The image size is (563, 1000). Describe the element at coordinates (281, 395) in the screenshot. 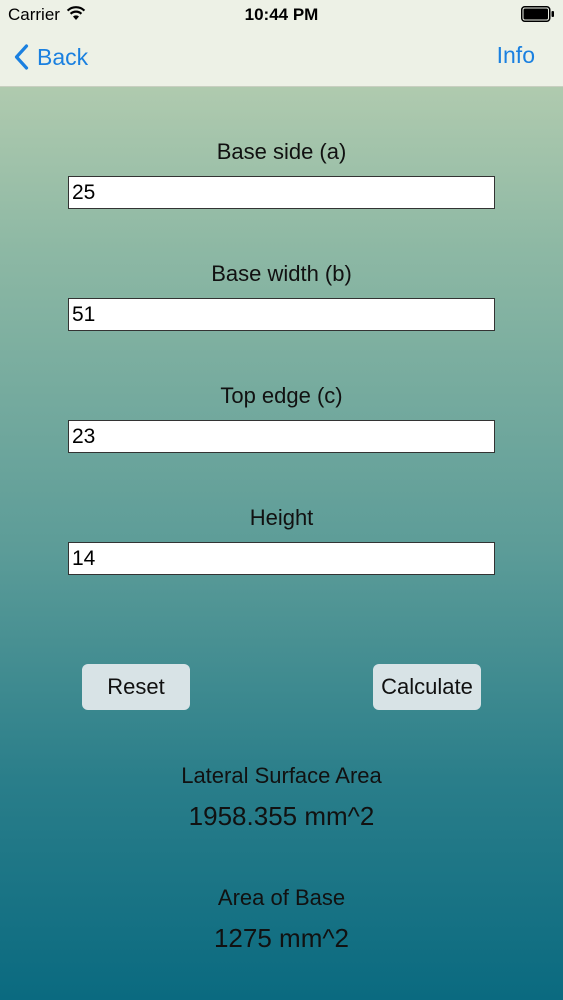

I see `top-edge-label: Top edge (c)` at that location.